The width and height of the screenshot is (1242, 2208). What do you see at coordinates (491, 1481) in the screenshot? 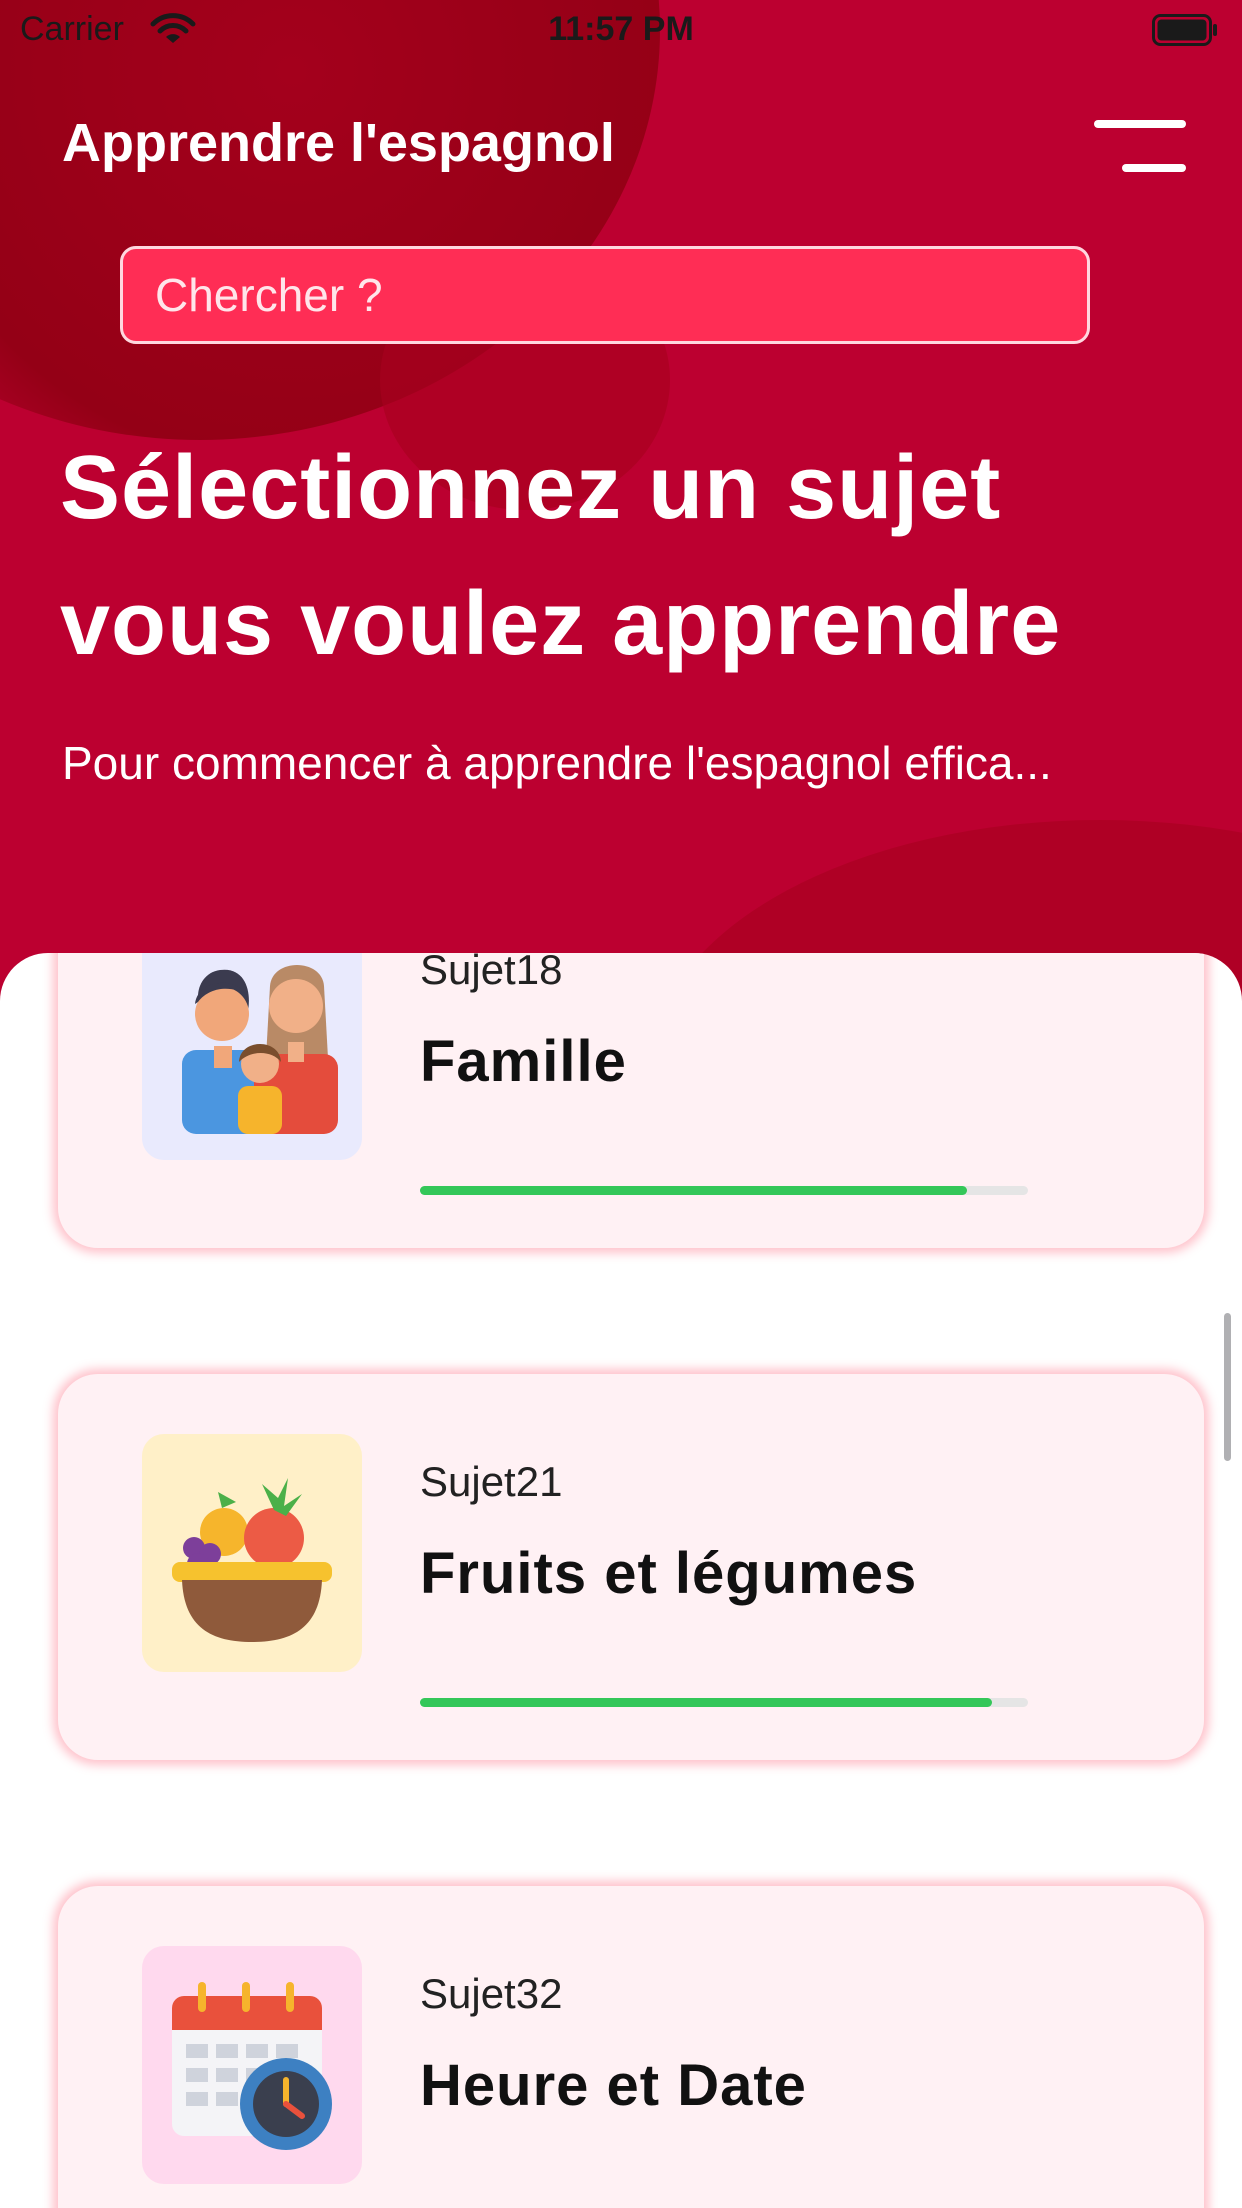
I see `topic-code: Sujet21` at bounding box center [491, 1481].